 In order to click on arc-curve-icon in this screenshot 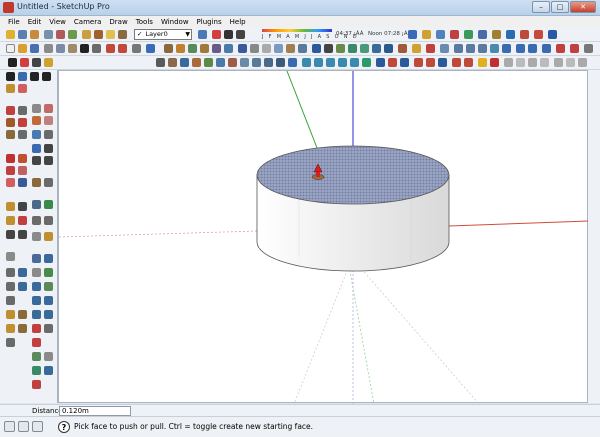, I will do `click(36, 328)`.